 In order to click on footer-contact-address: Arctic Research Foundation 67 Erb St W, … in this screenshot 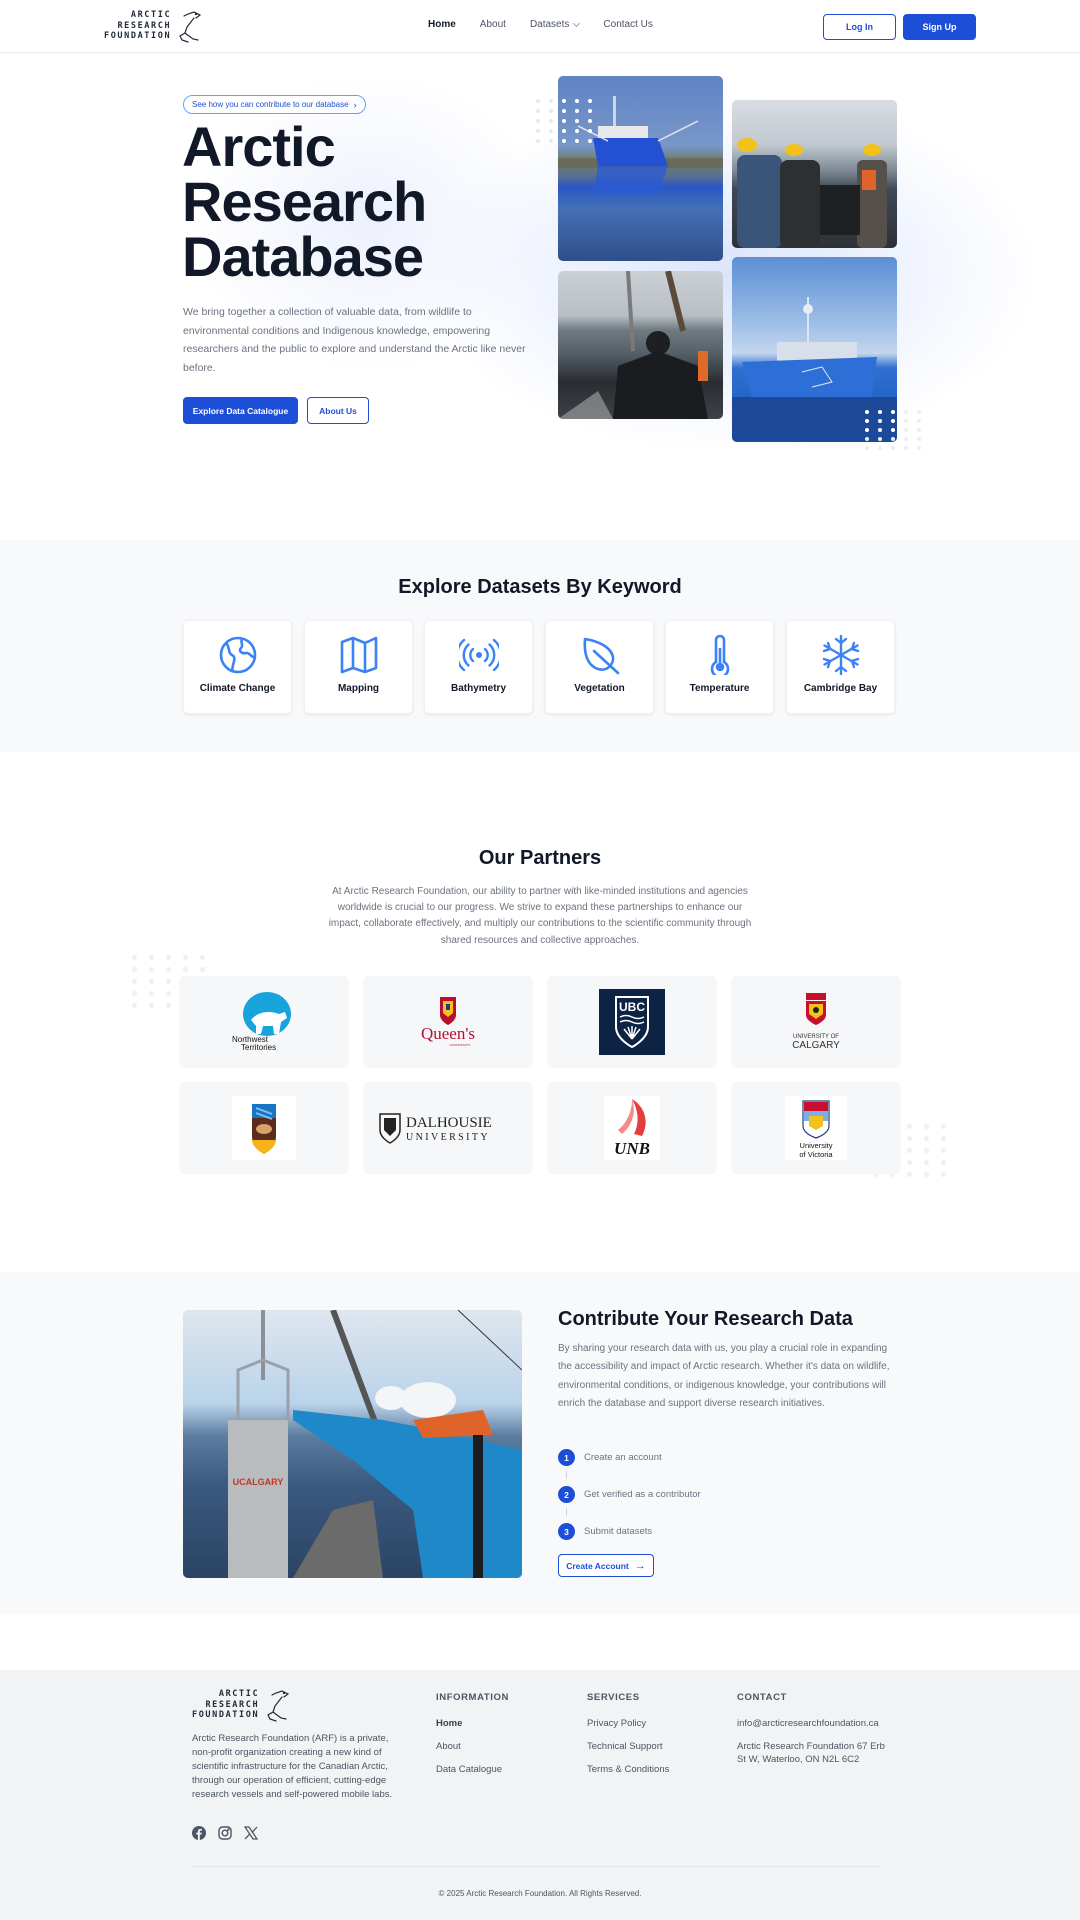, I will do `click(811, 1753)`.